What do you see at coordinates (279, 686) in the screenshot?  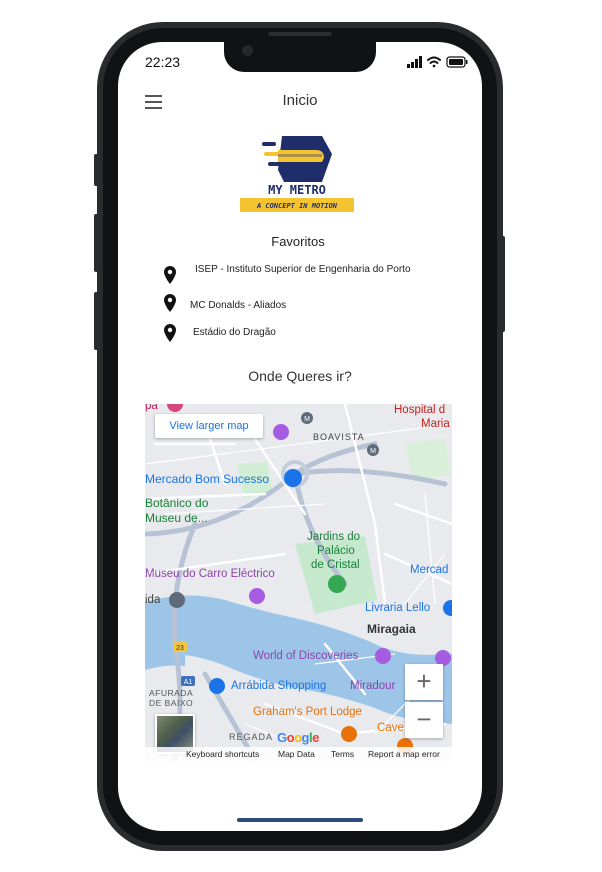 I see `map-label: Arrábida Shopping` at bounding box center [279, 686].